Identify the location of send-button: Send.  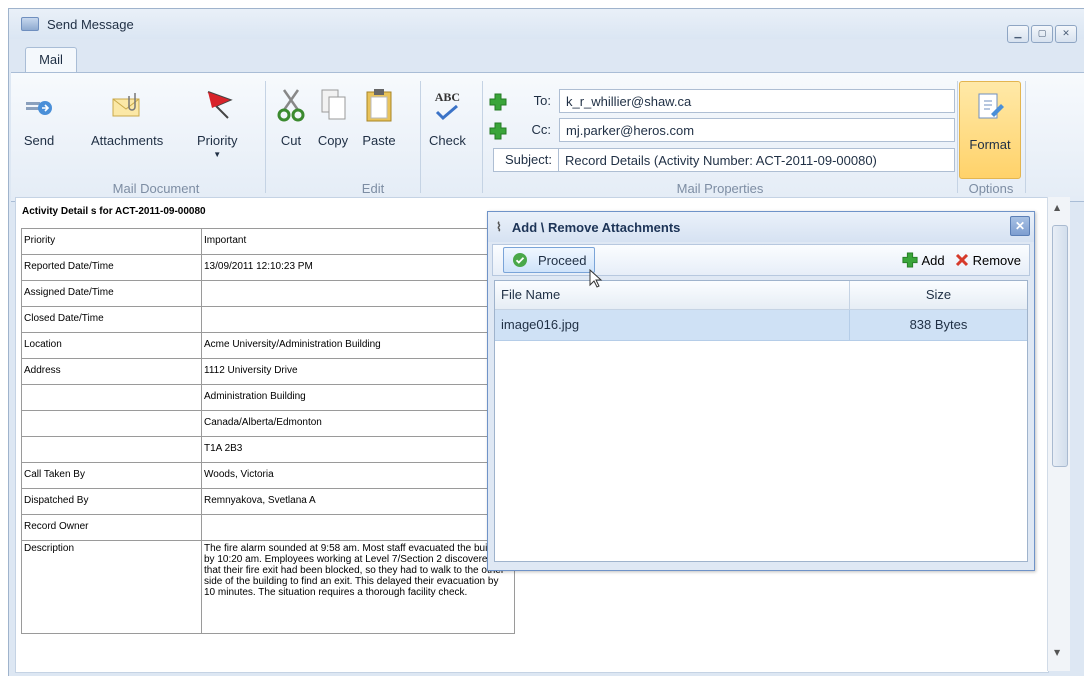
(39, 117).